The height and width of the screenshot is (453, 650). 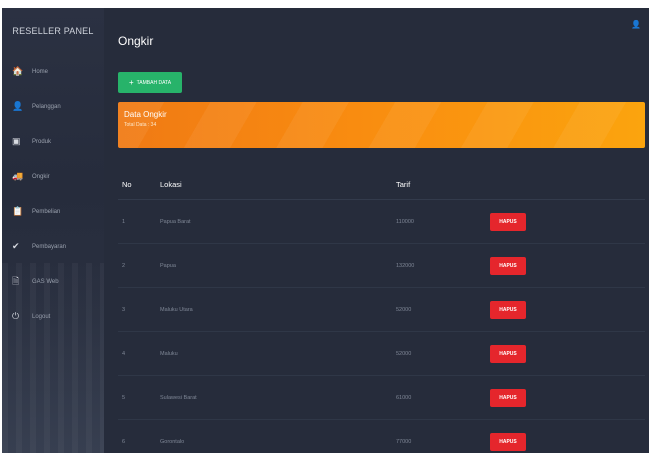 I want to click on sidebar-item-pembelian: 📋 Pembelian, so click(x=53, y=211).